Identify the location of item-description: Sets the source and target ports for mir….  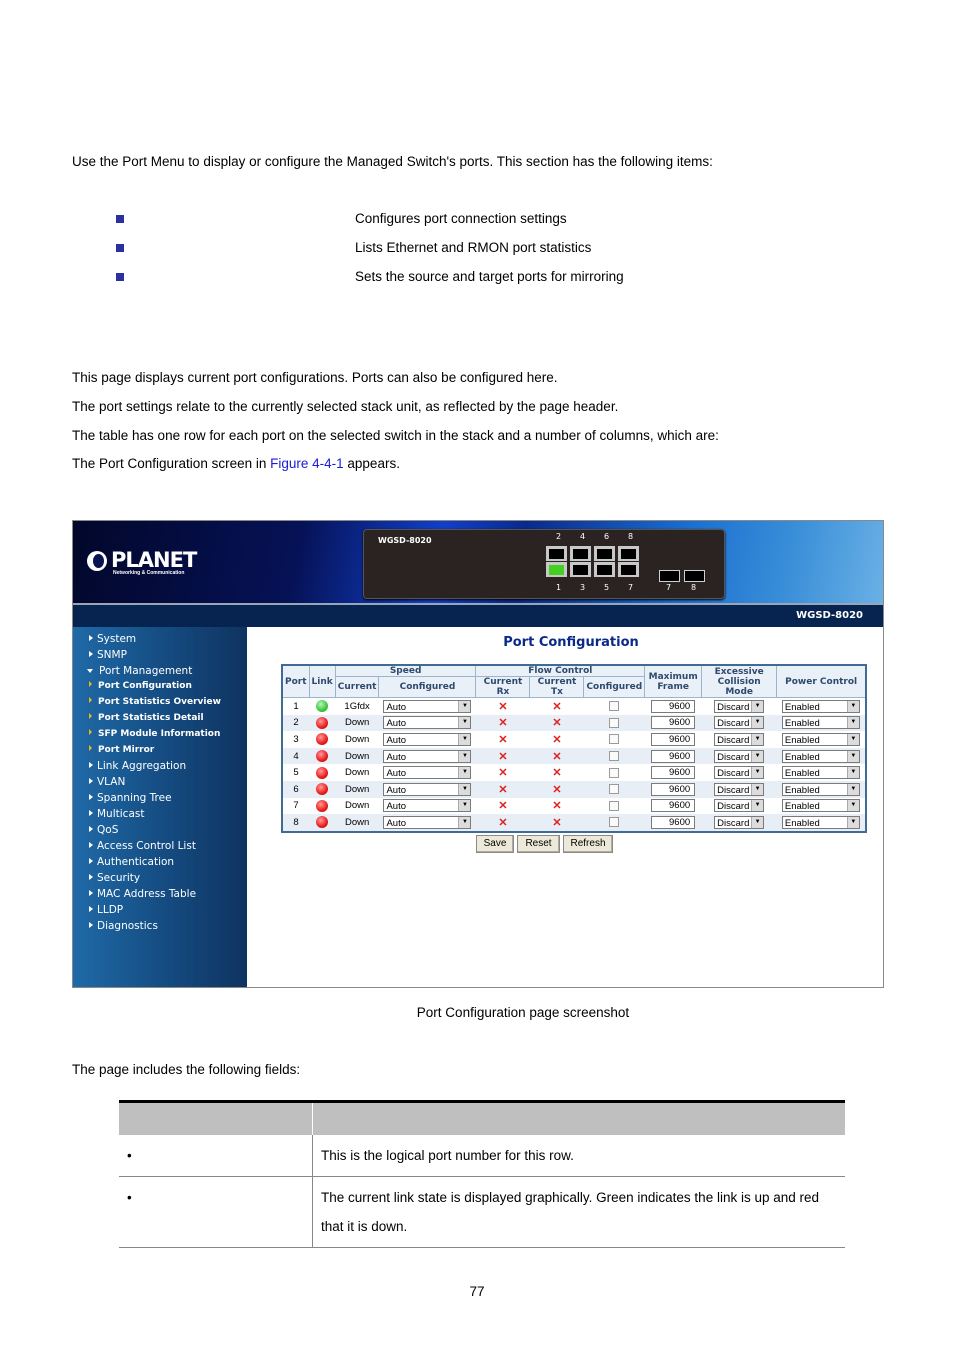
(489, 276).